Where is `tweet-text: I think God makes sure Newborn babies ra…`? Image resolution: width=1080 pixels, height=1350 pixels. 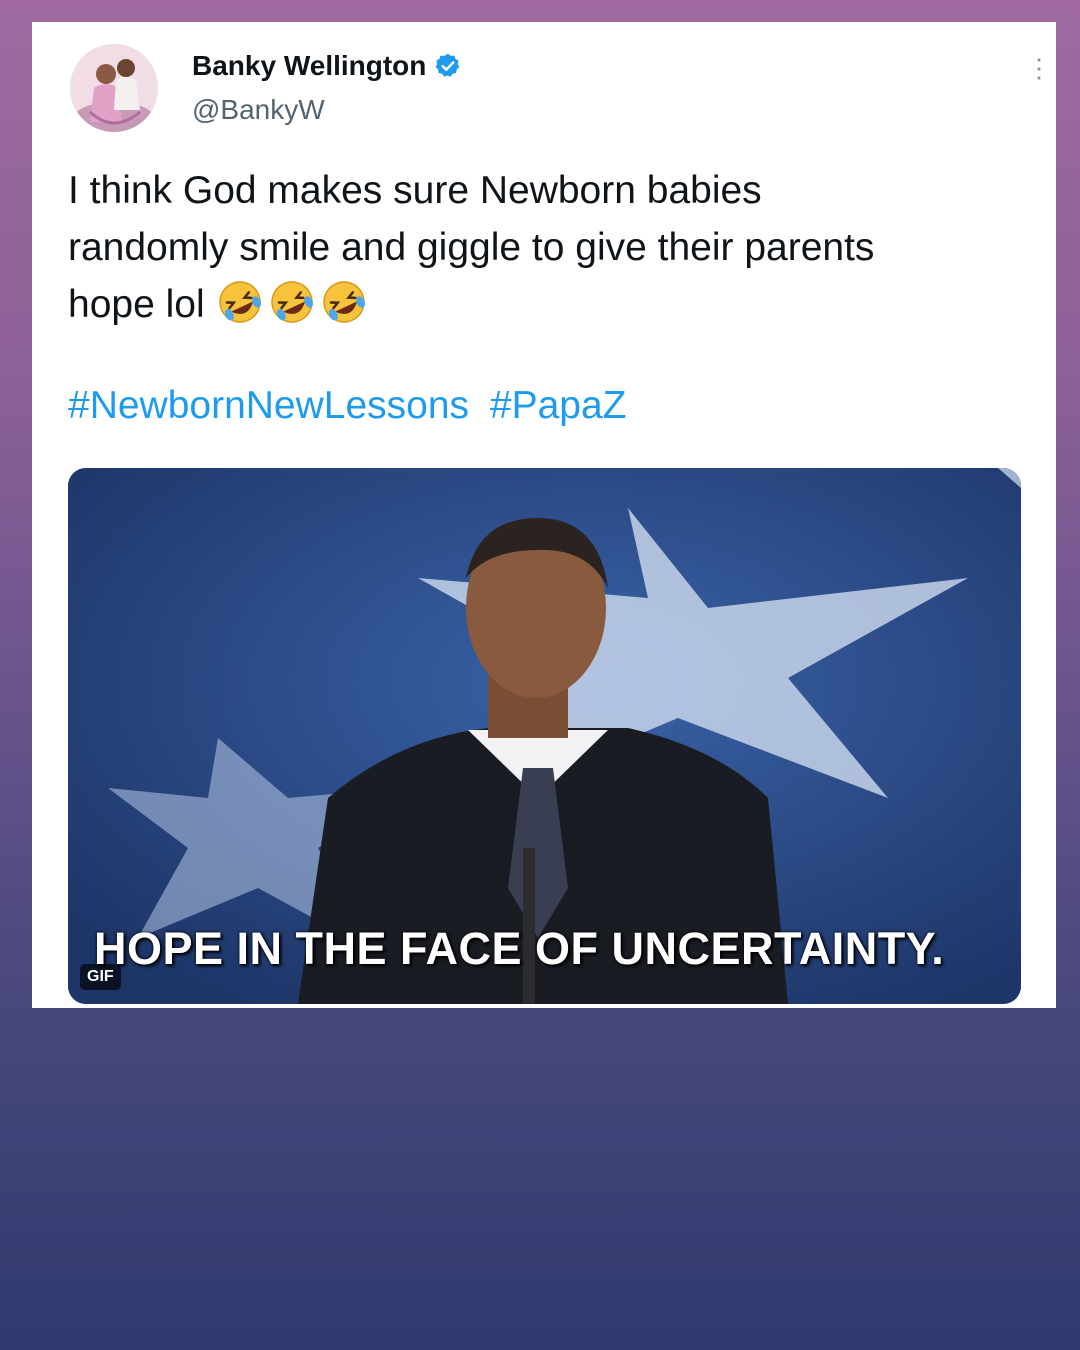
tweet-text: I think God makes sure Newborn babies ra… is located at coordinates (543, 247).